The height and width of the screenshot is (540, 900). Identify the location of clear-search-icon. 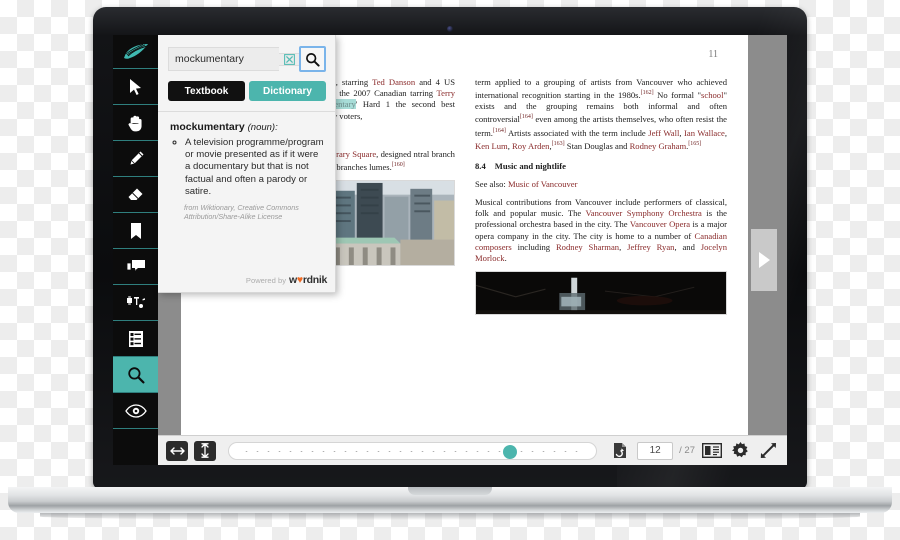
(289, 59).